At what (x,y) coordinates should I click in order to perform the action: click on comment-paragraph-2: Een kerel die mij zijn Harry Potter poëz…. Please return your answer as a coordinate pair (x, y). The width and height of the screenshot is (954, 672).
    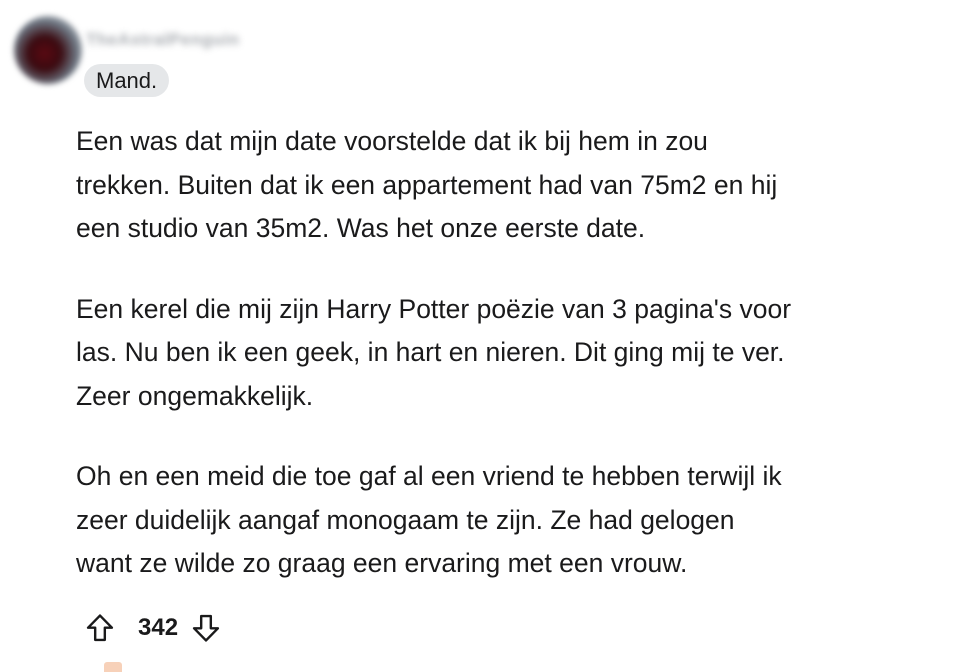
    Looking at the image, I should click on (434, 352).